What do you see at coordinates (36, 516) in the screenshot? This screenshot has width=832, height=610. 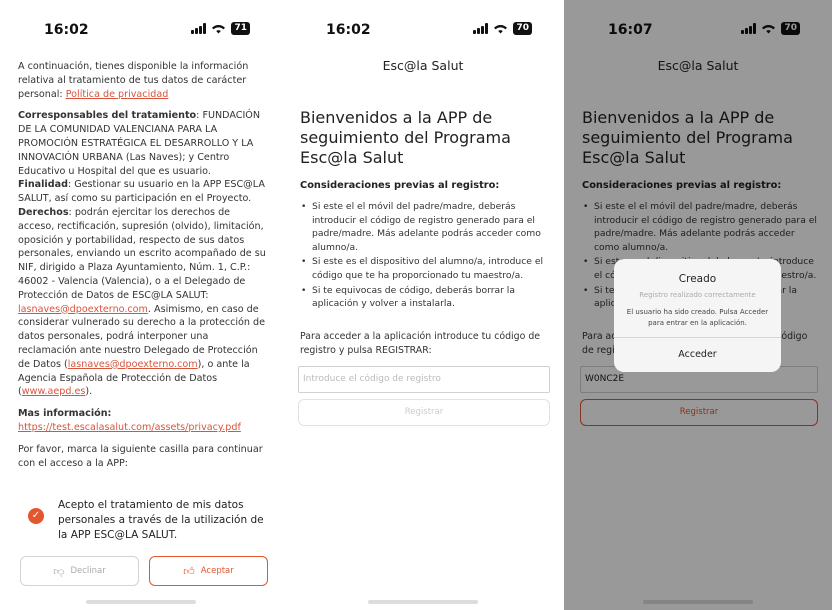 I see `checkbox-checked-icon: ✓` at bounding box center [36, 516].